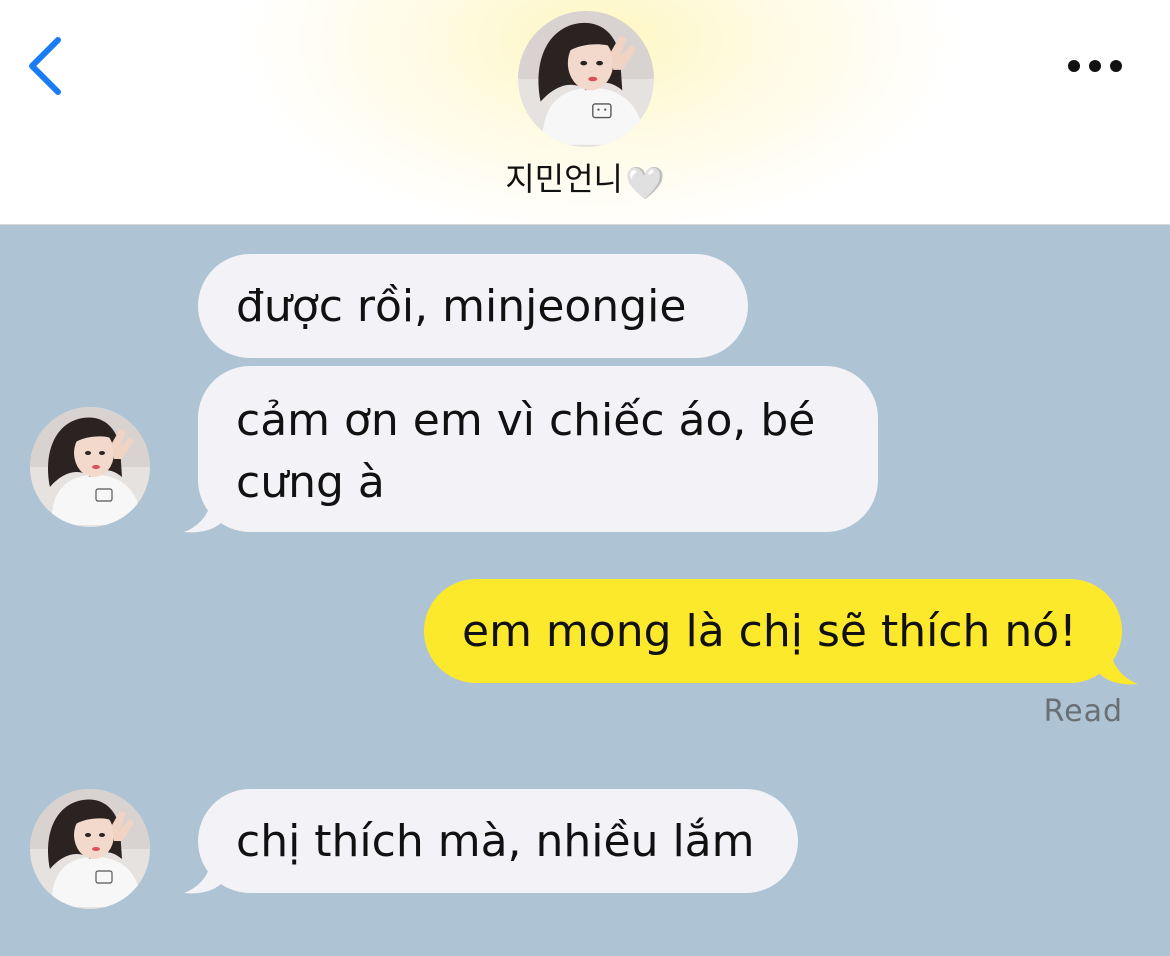 The height and width of the screenshot is (956, 1170). I want to click on message-bubble-incoming: được rồi, minjeongie, so click(473, 306).